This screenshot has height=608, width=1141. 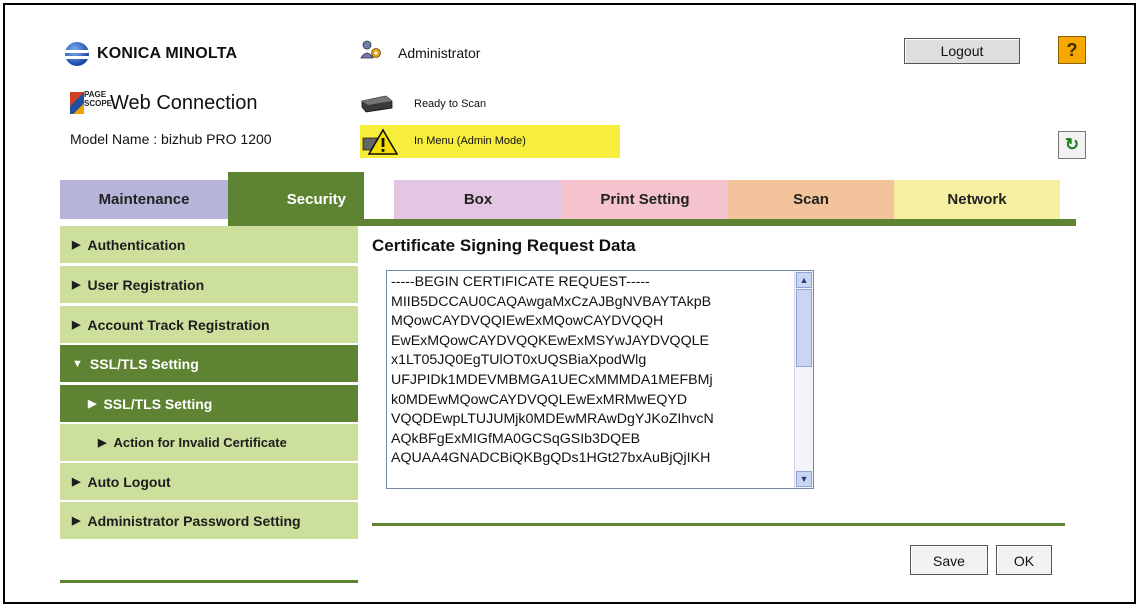 What do you see at coordinates (136, 244) in the screenshot?
I see `sidebar-item-label: Authentication` at bounding box center [136, 244].